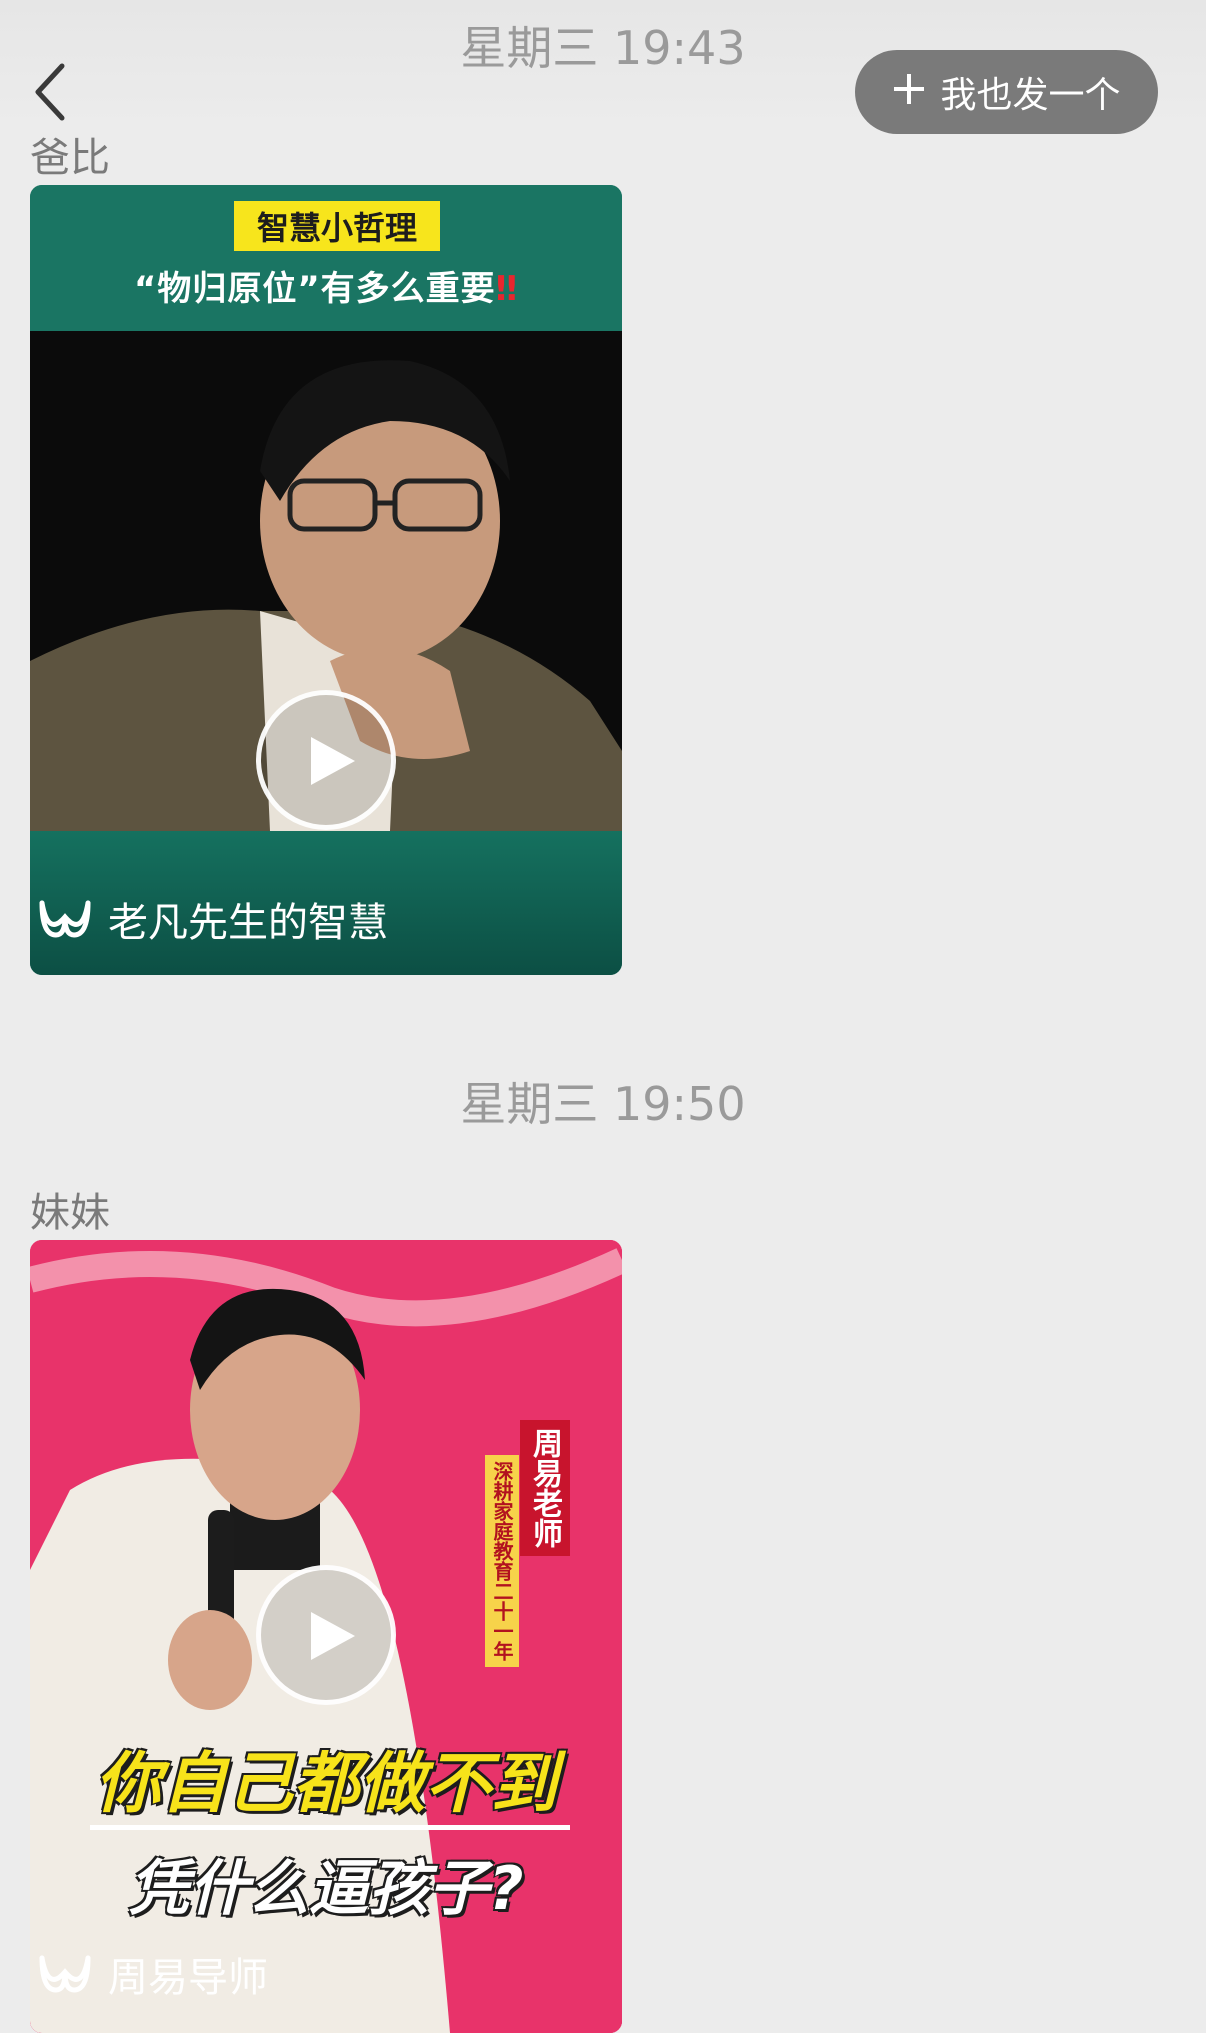 Image resolution: width=1206 pixels, height=2033 pixels. Describe the element at coordinates (326, 1889) in the screenshot. I see `video-caption-line-2: 凭什么逼孩子?` at that location.